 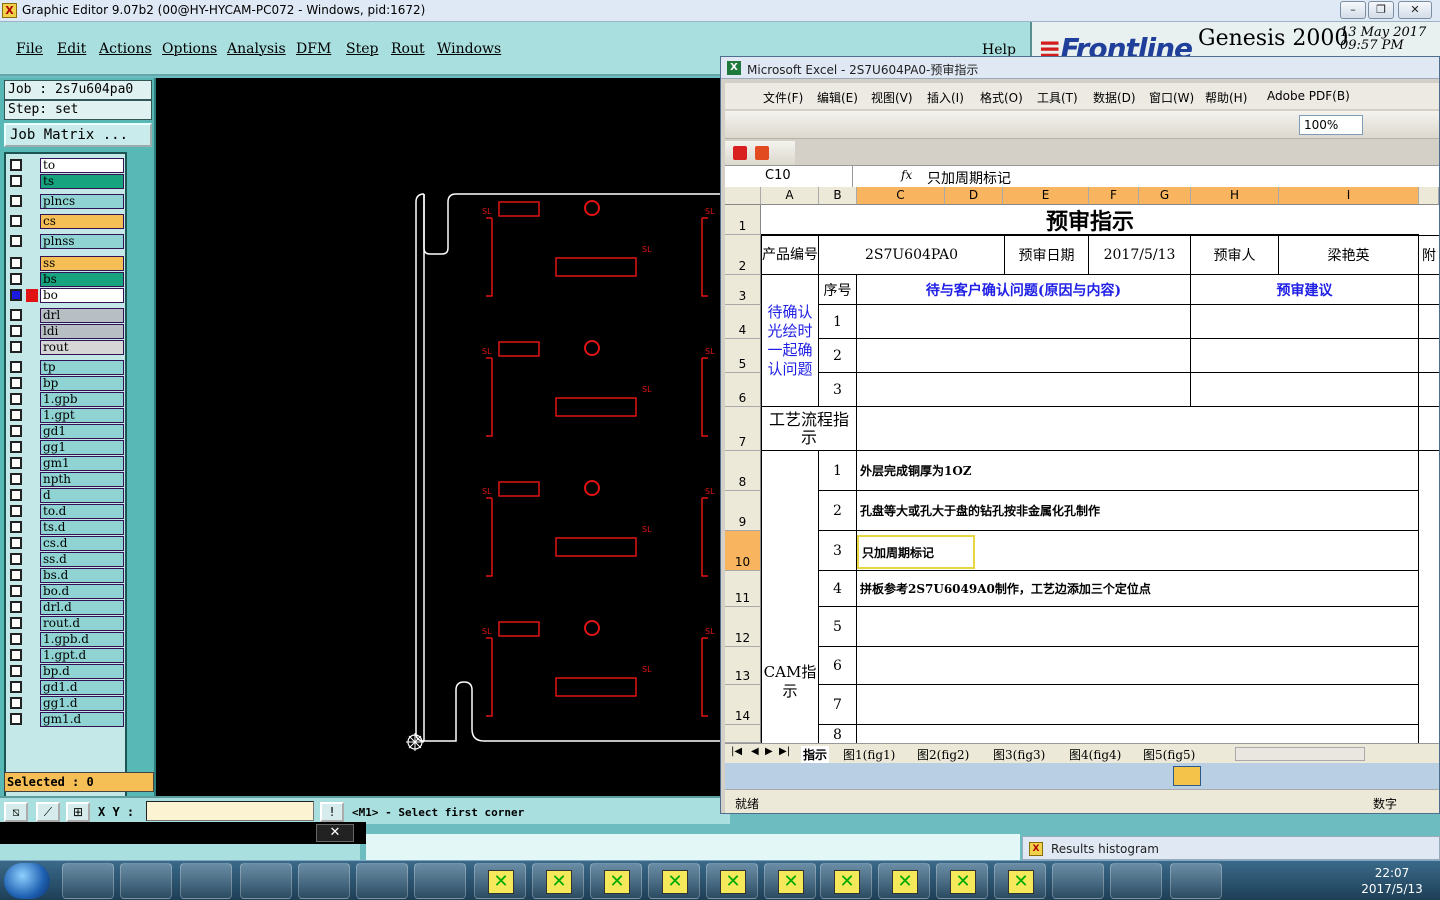 I want to click on reviewer-label: 预审人, so click(x=1235, y=255).